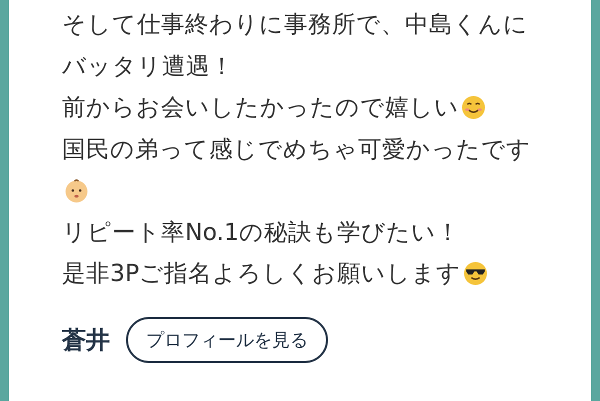 The height and width of the screenshot is (401, 600). What do you see at coordinates (76, 191) in the screenshot?
I see `baby-face-icon` at bounding box center [76, 191].